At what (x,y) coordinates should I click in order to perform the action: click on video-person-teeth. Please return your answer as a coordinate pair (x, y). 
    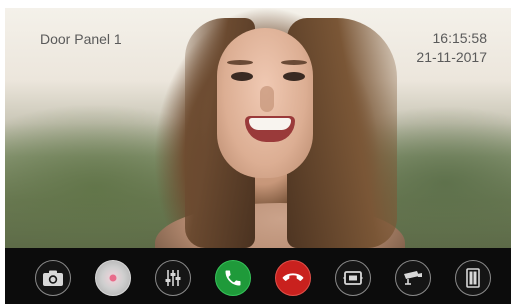
    Looking at the image, I should click on (270, 124).